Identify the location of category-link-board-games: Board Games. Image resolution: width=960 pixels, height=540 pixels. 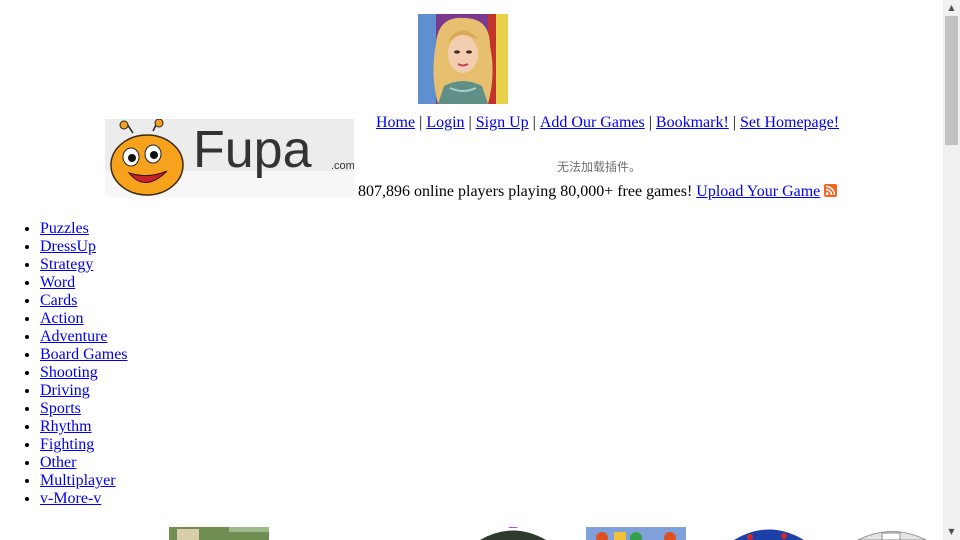
(84, 354).